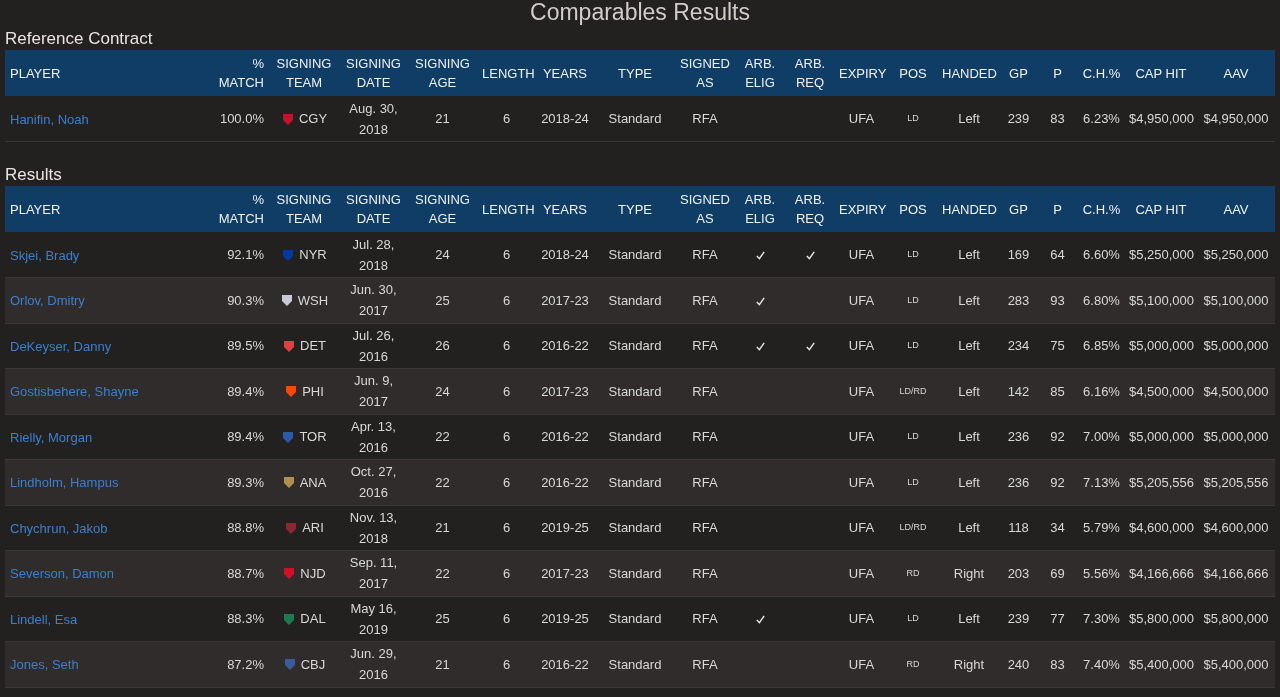  I want to click on player-link: Rielly, Morgan, so click(51, 437).